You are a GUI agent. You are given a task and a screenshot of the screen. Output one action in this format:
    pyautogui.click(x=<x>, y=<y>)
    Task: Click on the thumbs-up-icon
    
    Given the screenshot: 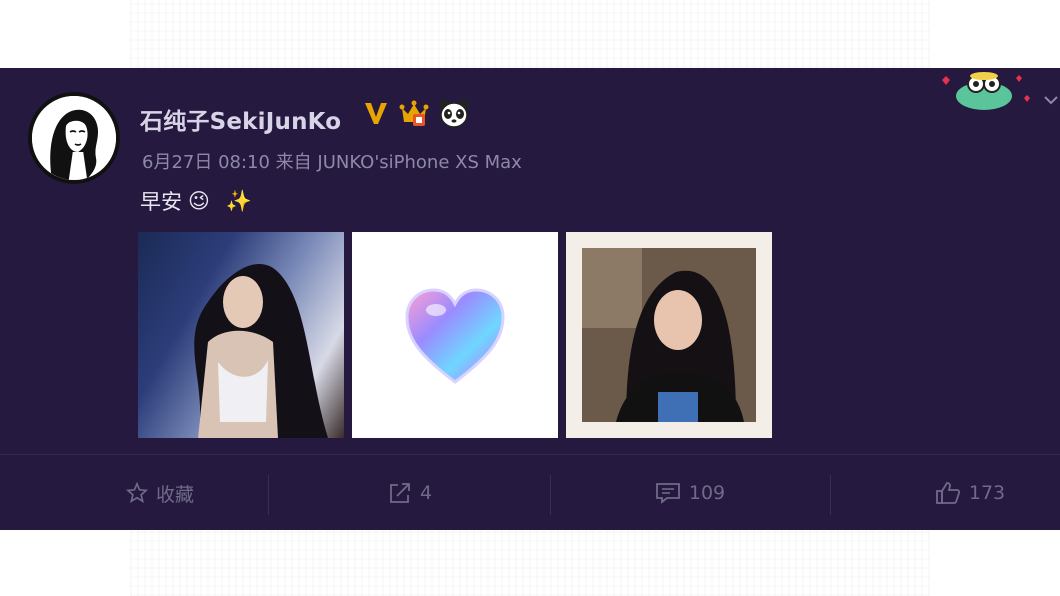 What is the action you would take?
    pyautogui.click(x=947, y=493)
    